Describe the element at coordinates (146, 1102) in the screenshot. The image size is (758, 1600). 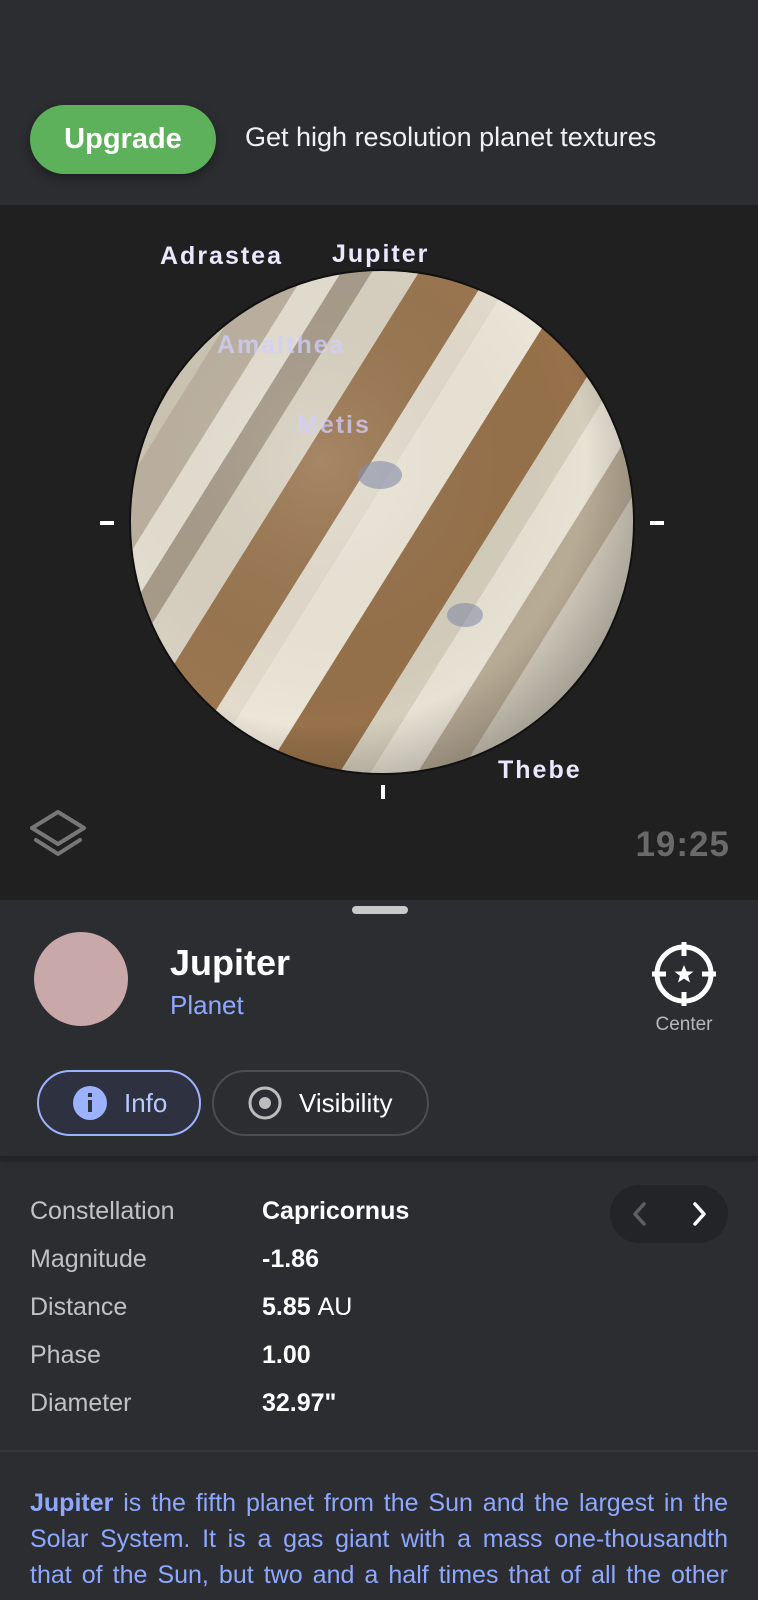
I see `tab-info-label: Info` at that location.